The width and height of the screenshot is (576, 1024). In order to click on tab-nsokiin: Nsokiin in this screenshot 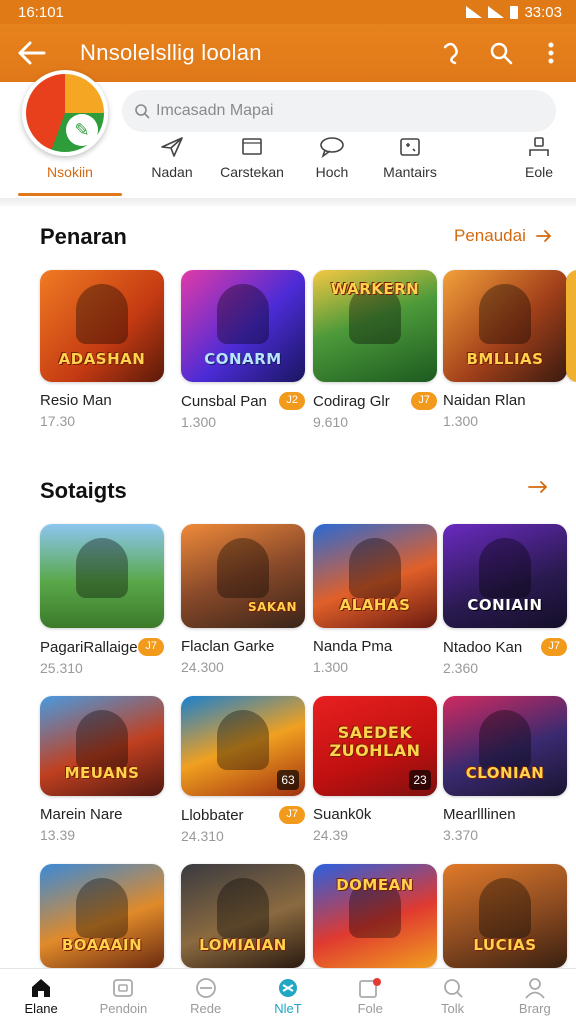, I will do `click(70, 167)`.